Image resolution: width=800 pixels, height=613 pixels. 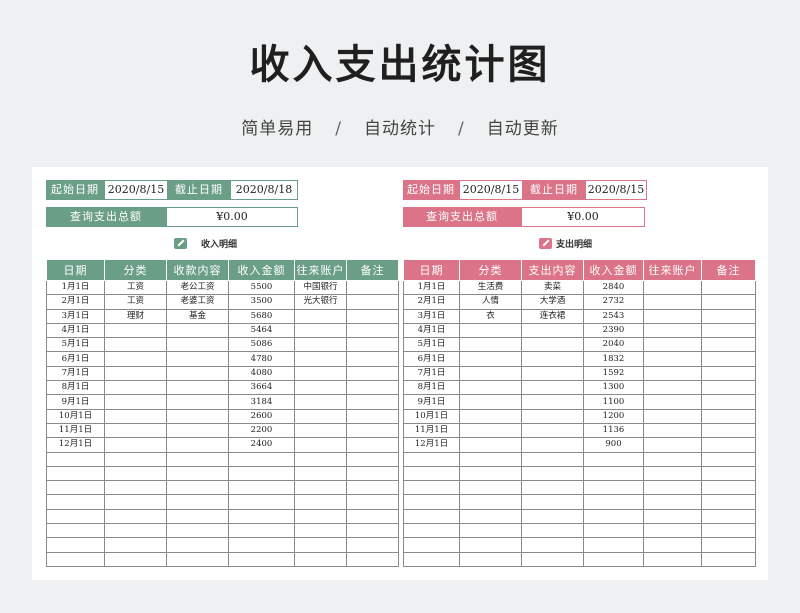 What do you see at coordinates (552, 302) in the screenshot?
I see `table-cell: 大学酒` at bounding box center [552, 302].